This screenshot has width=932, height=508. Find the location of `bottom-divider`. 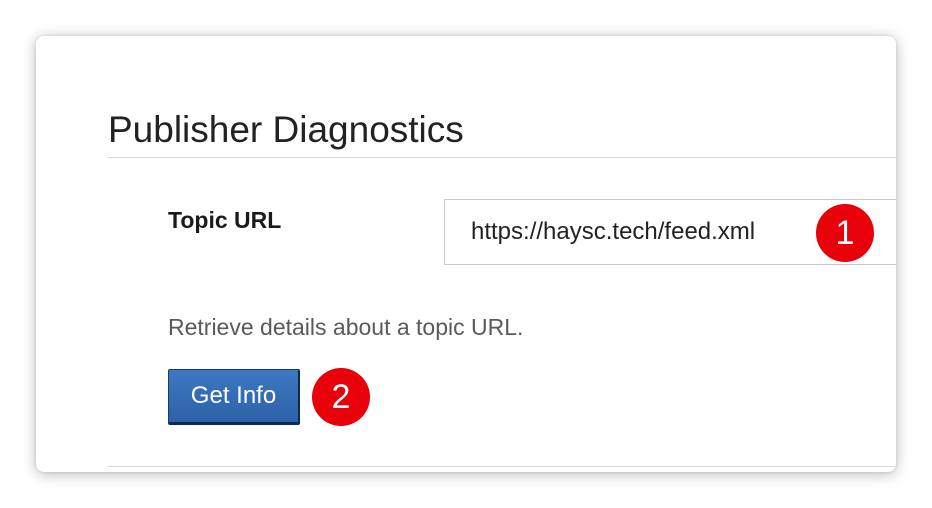

bottom-divider is located at coordinates (502, 466).